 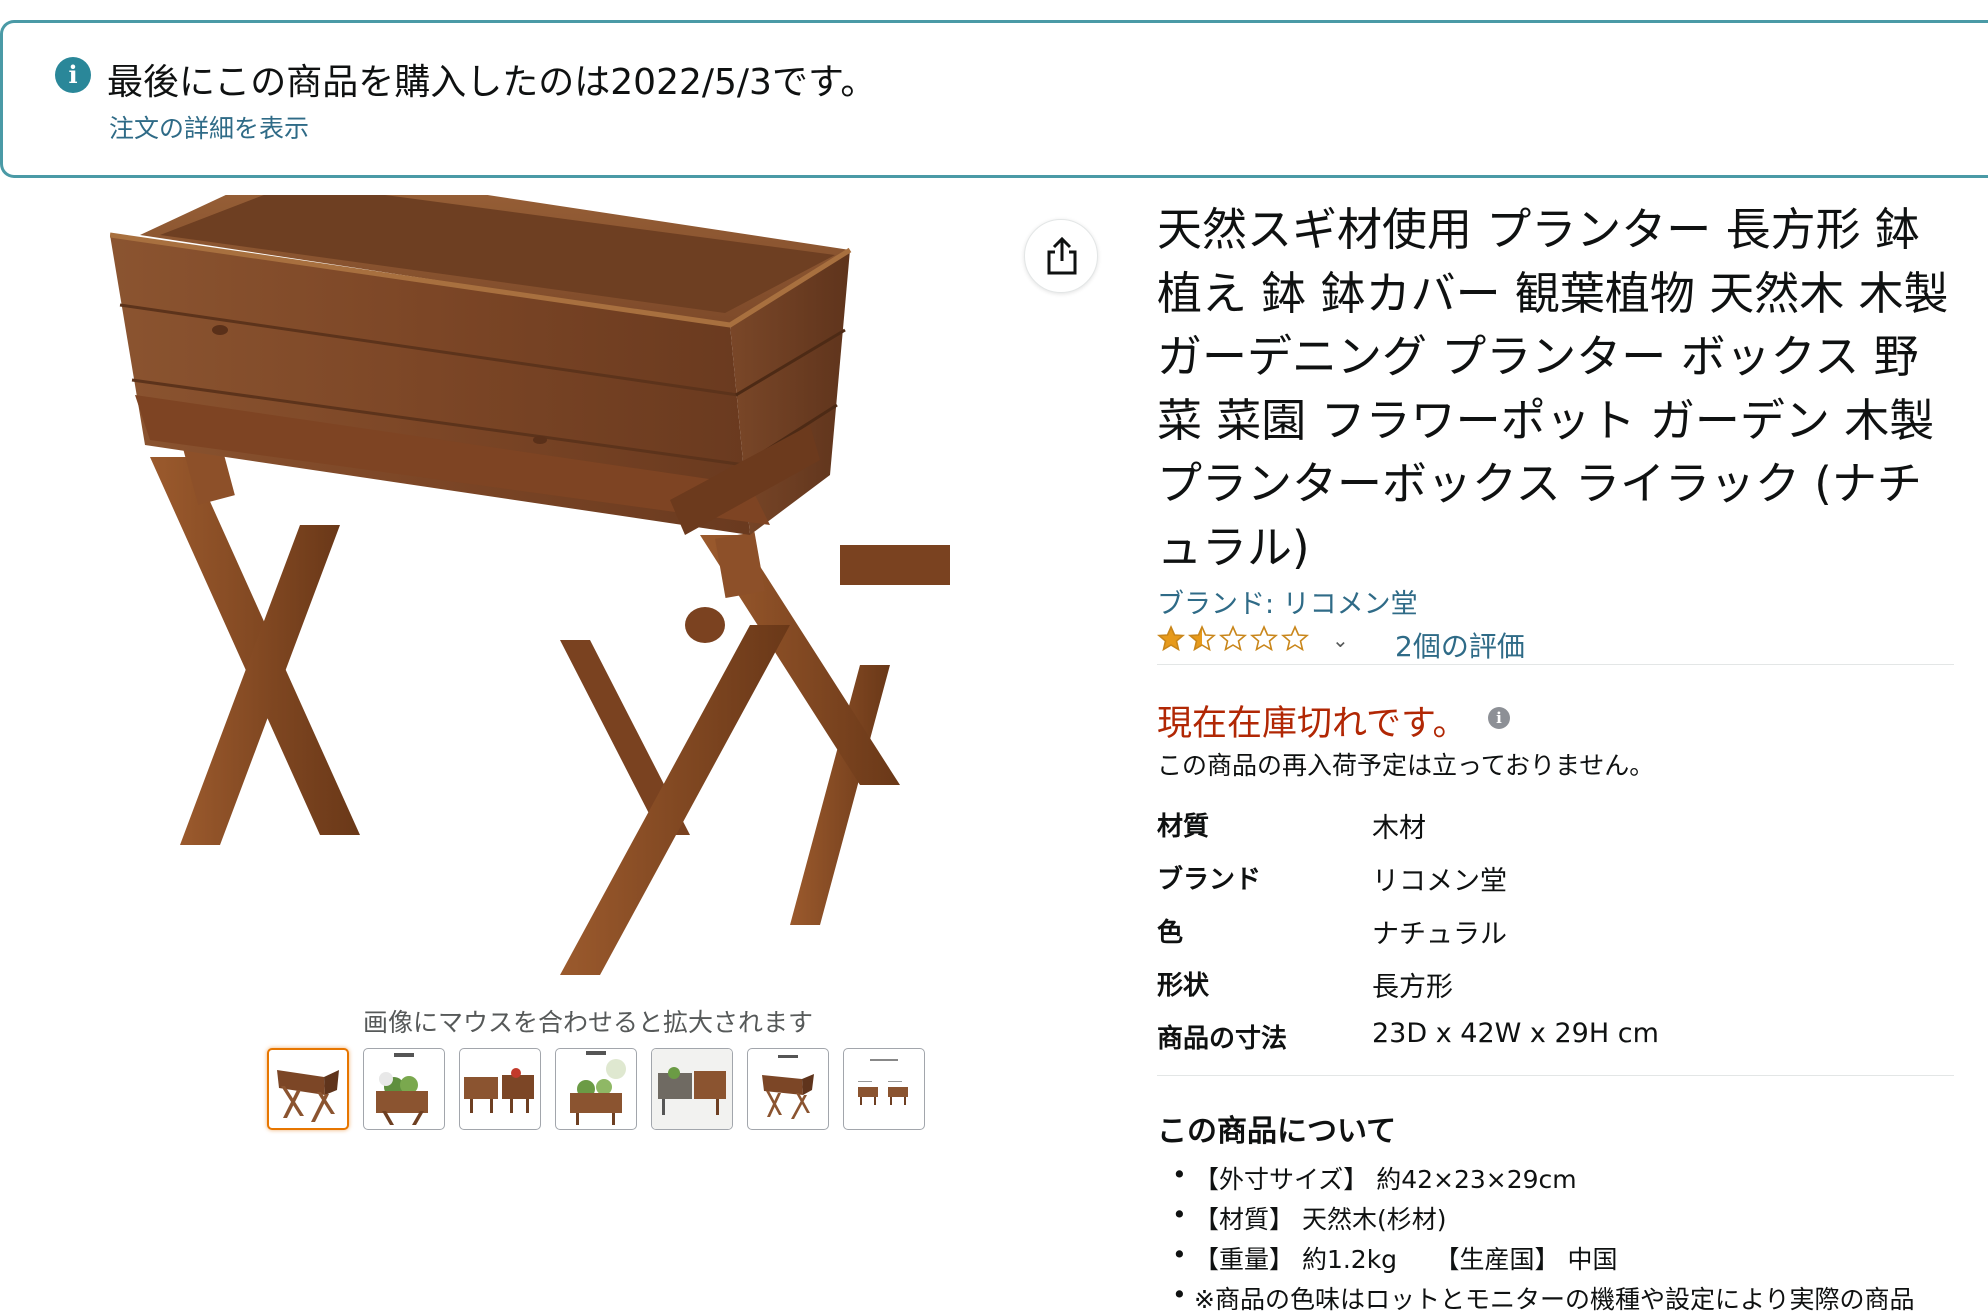 What do you see at coordinates (1170, 933) in the screenshot?
I see `spec-key: 色` at bounding box center [1170, 933].